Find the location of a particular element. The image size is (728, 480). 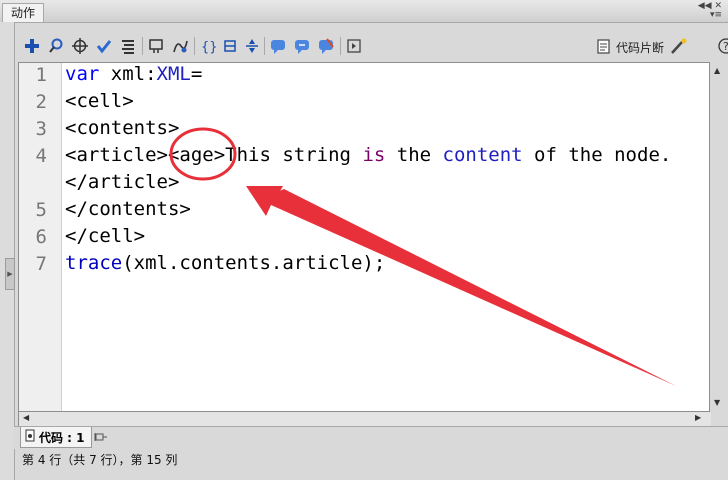

status-bar: 第 4 行（共 7 行），第 15 列 is located at coordinates (100, 460).